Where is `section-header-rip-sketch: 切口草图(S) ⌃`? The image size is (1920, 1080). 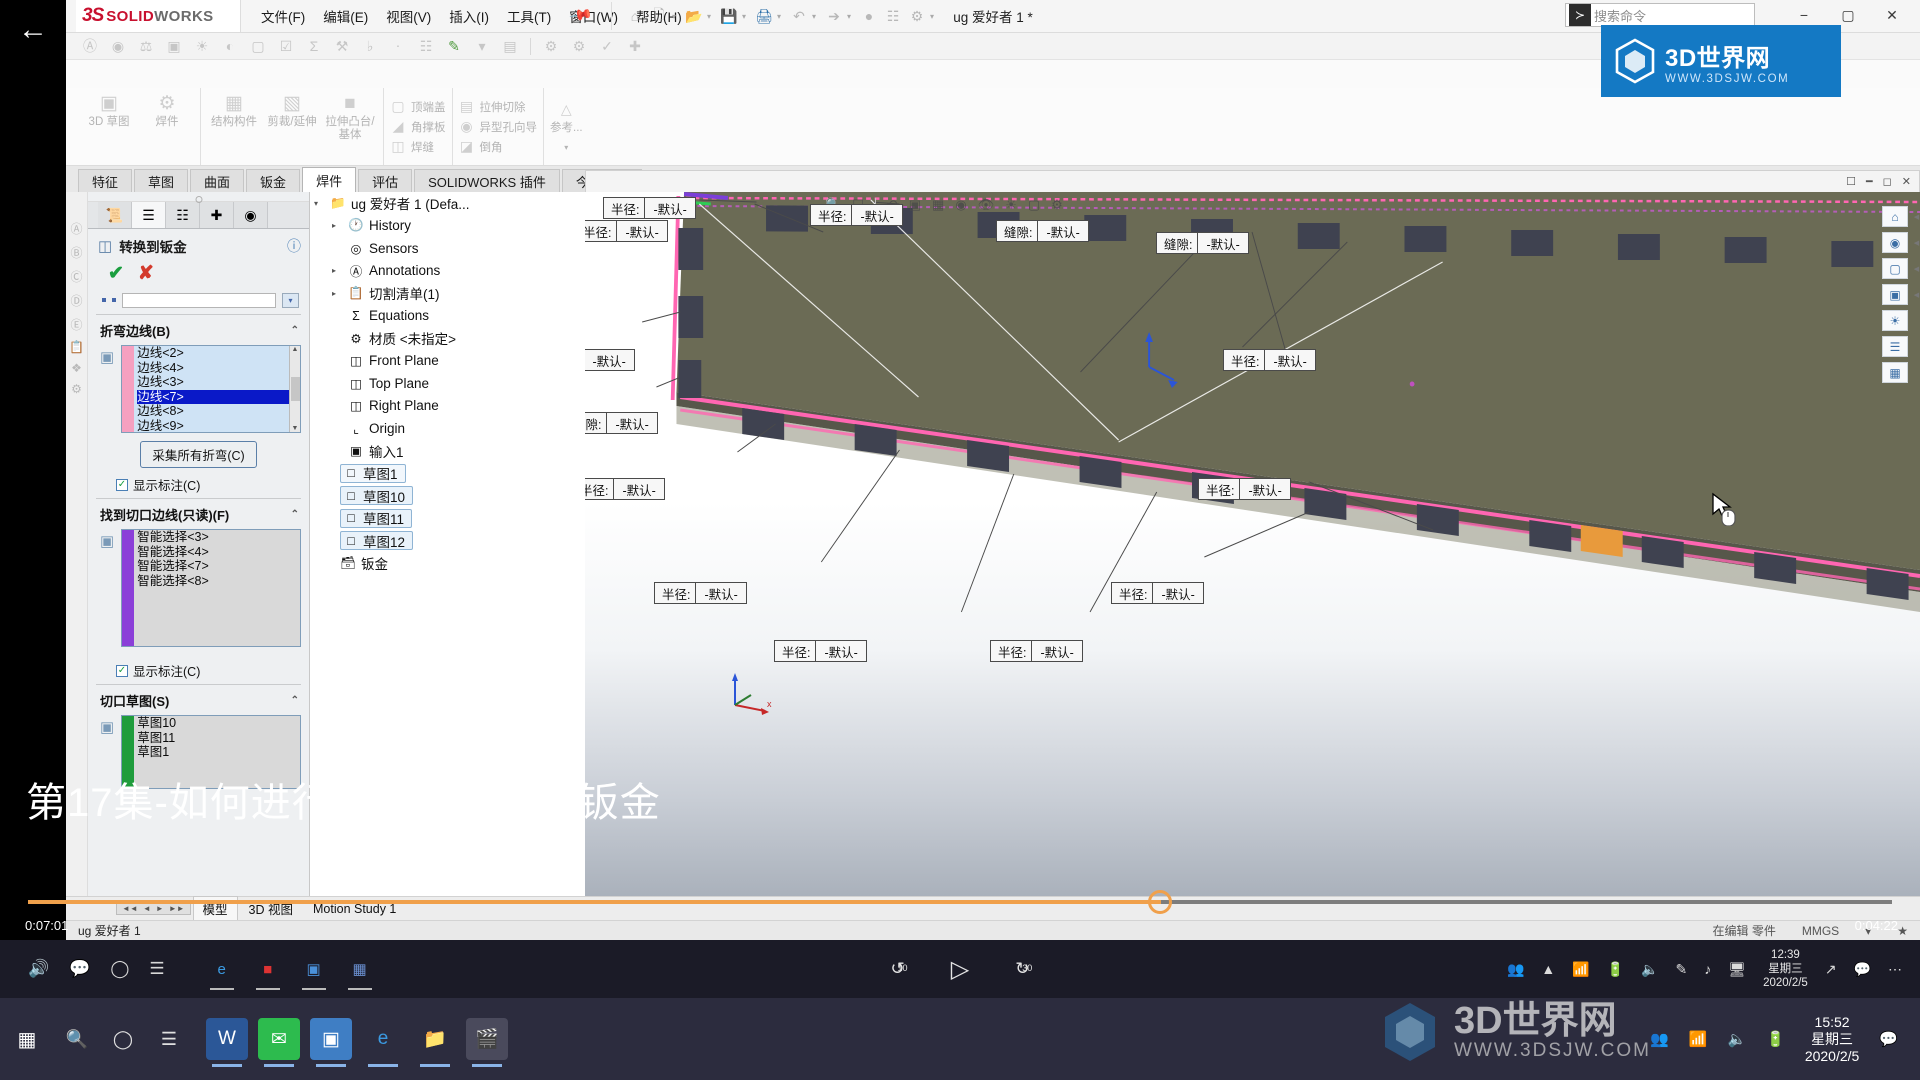
section-header-rip-sketch: 切口草图(S) ⌃ is located at coordinates (198, 700).